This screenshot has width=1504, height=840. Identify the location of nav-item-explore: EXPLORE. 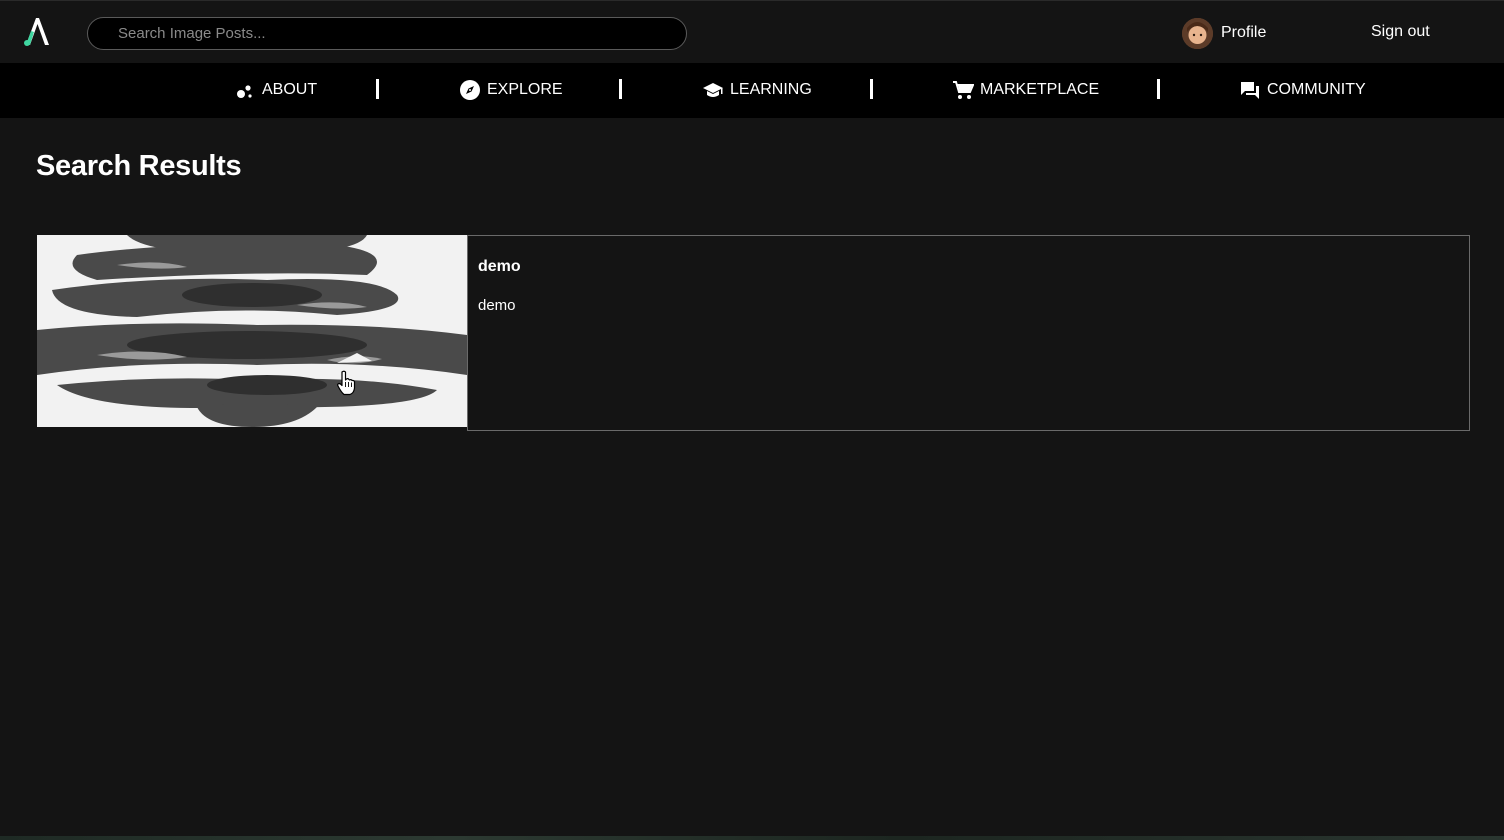
(511, 90).